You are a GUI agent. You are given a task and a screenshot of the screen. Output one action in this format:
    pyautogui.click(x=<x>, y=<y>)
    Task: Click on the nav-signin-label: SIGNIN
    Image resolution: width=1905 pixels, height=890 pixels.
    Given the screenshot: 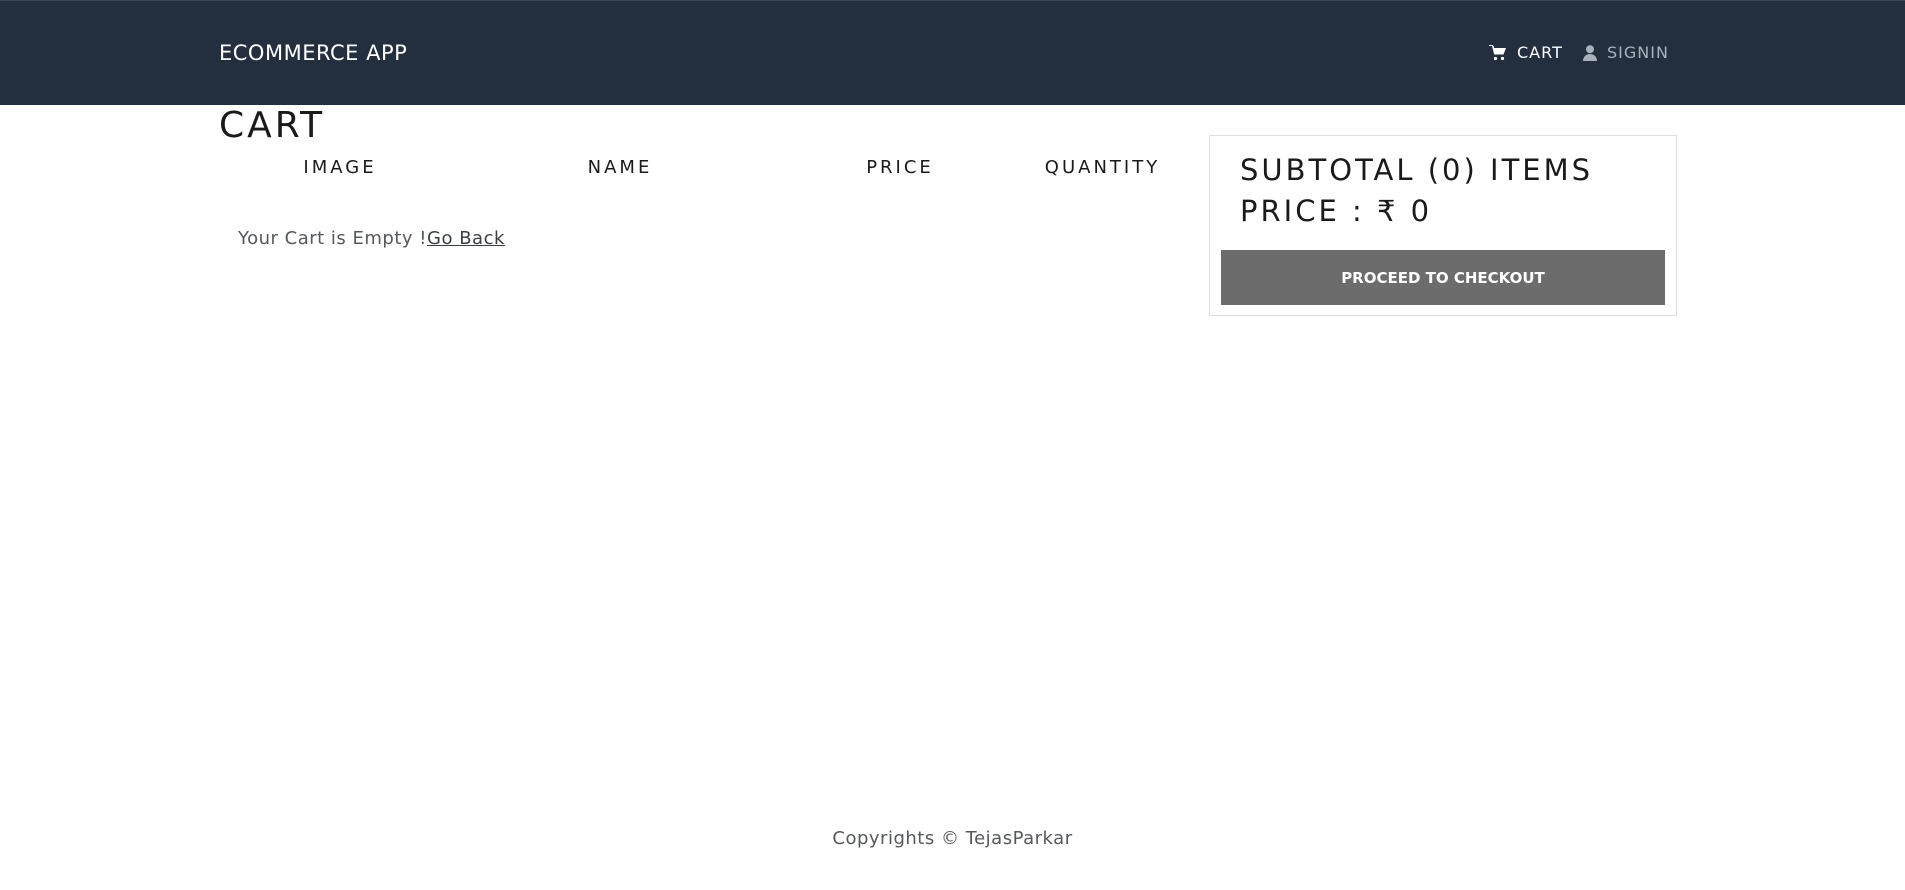 What is the action you would take?
    pyautogui.click(x=1638, y=52)
    